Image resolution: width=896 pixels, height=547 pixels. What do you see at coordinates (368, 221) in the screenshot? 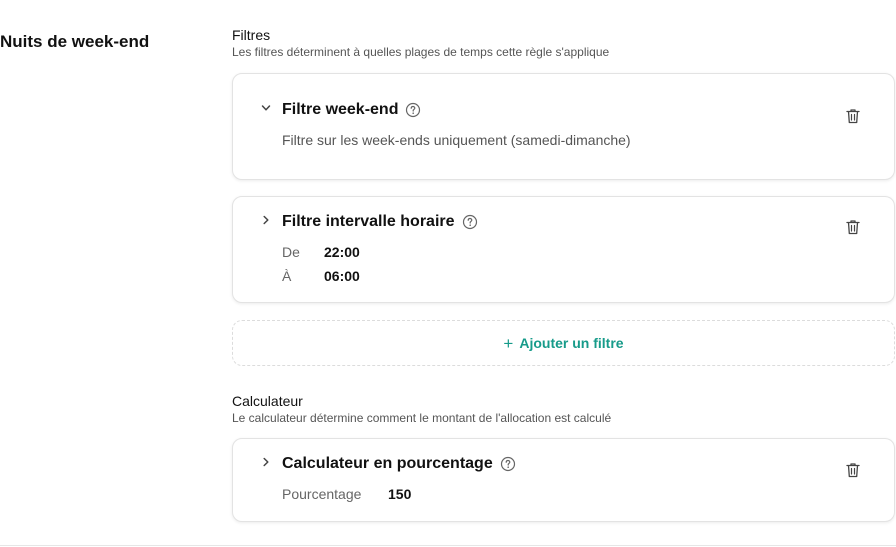
I see `filter-card-title-text: Filtre intervalle horaire` at bounding box center [368, 221].